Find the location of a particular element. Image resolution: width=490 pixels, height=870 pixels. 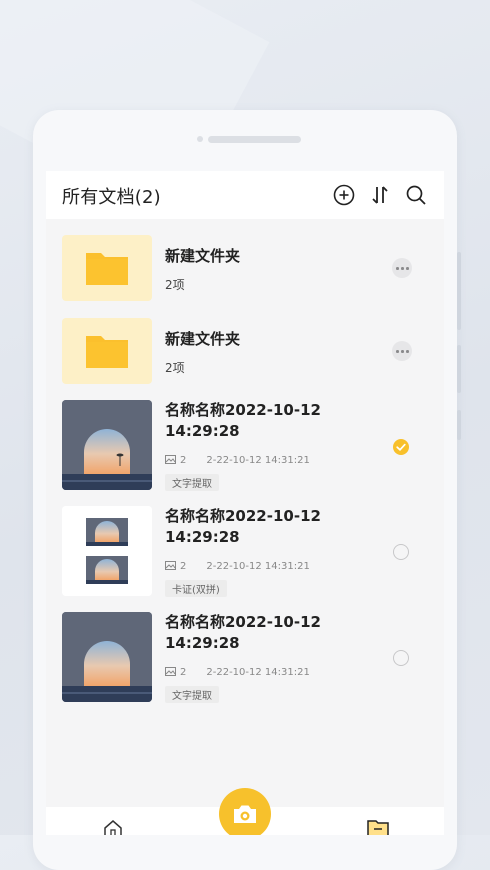

search-icon is located at coordinates (416, 195).